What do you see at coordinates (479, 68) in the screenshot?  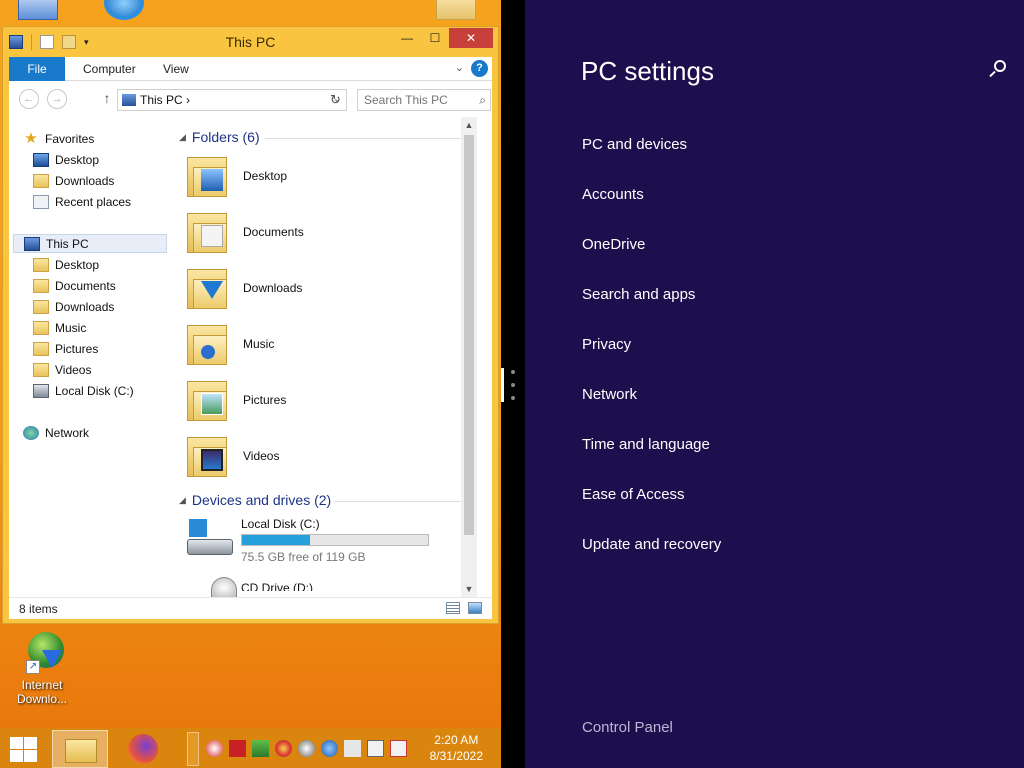 I see `help-icon: ?` at bounding box center [479, 68].